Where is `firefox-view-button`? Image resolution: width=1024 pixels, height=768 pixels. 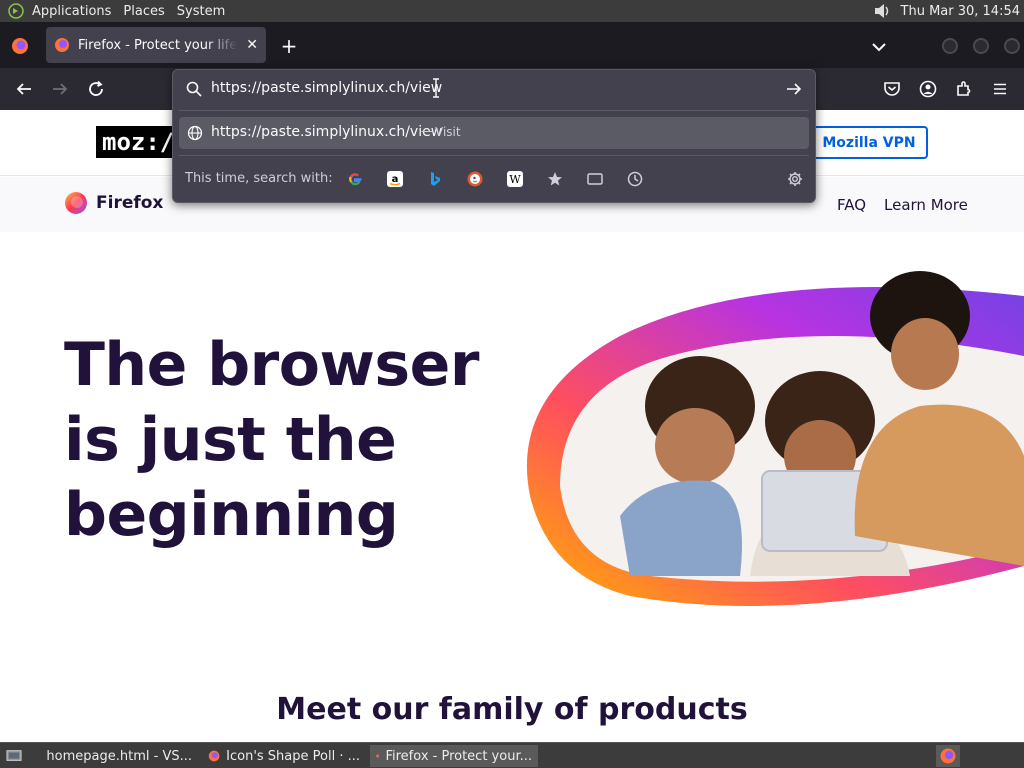
firefox-view-button is located at coordinates (20, 46).